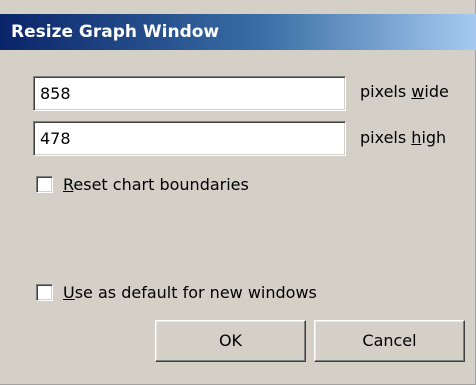  Describe the element at coordinates (189, 138) in the screenshot. I see `height-input: 478` at that location.